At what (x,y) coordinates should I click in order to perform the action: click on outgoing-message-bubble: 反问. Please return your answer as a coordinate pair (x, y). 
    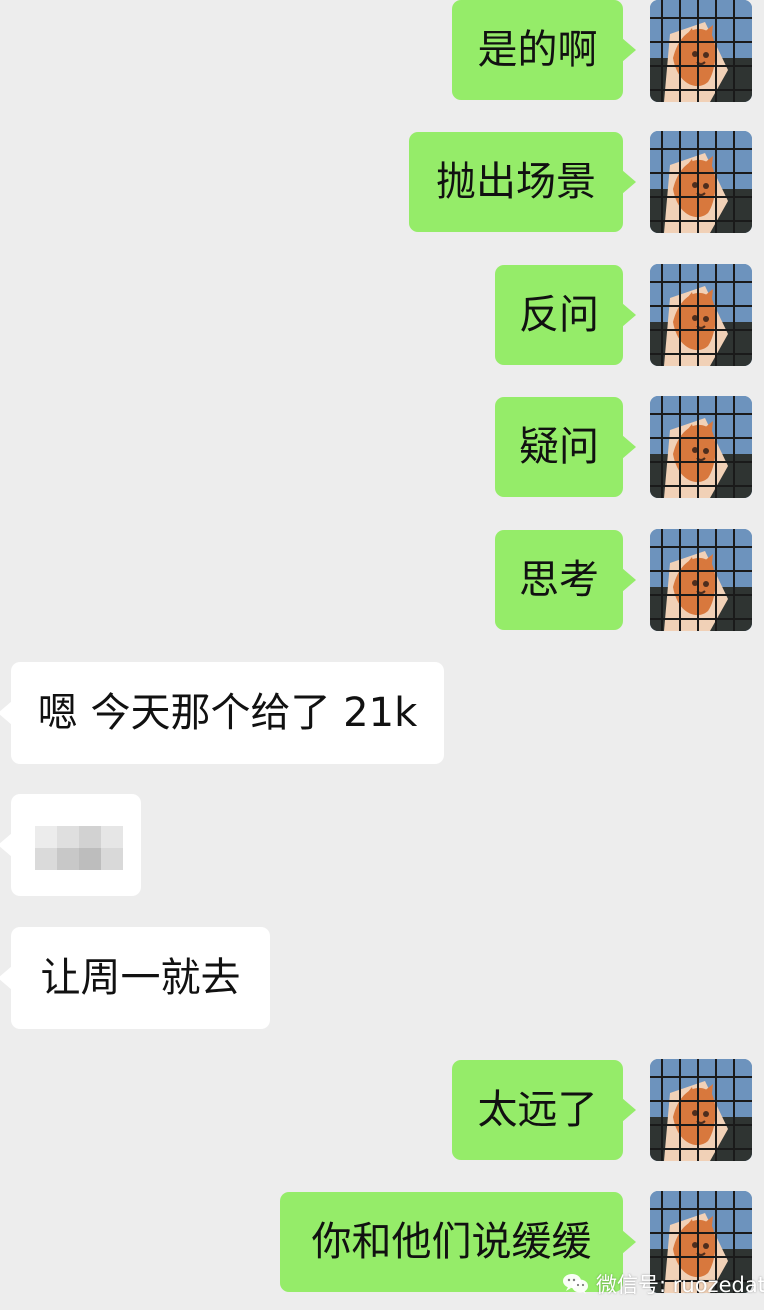
    Looking at the image, I should click on (565, 315).